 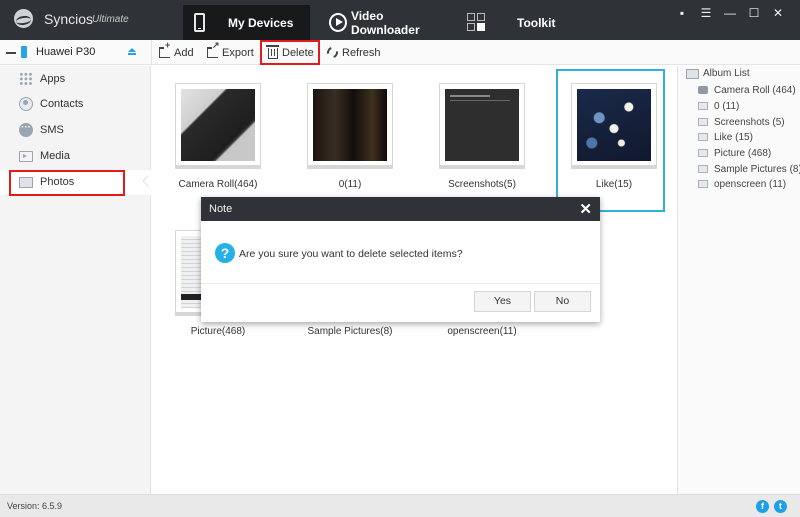 What do you see at coordinates (75, 130) in the screenshot?
I see `sidebar-item-sms: SMS` at bounding box center [75, 130].